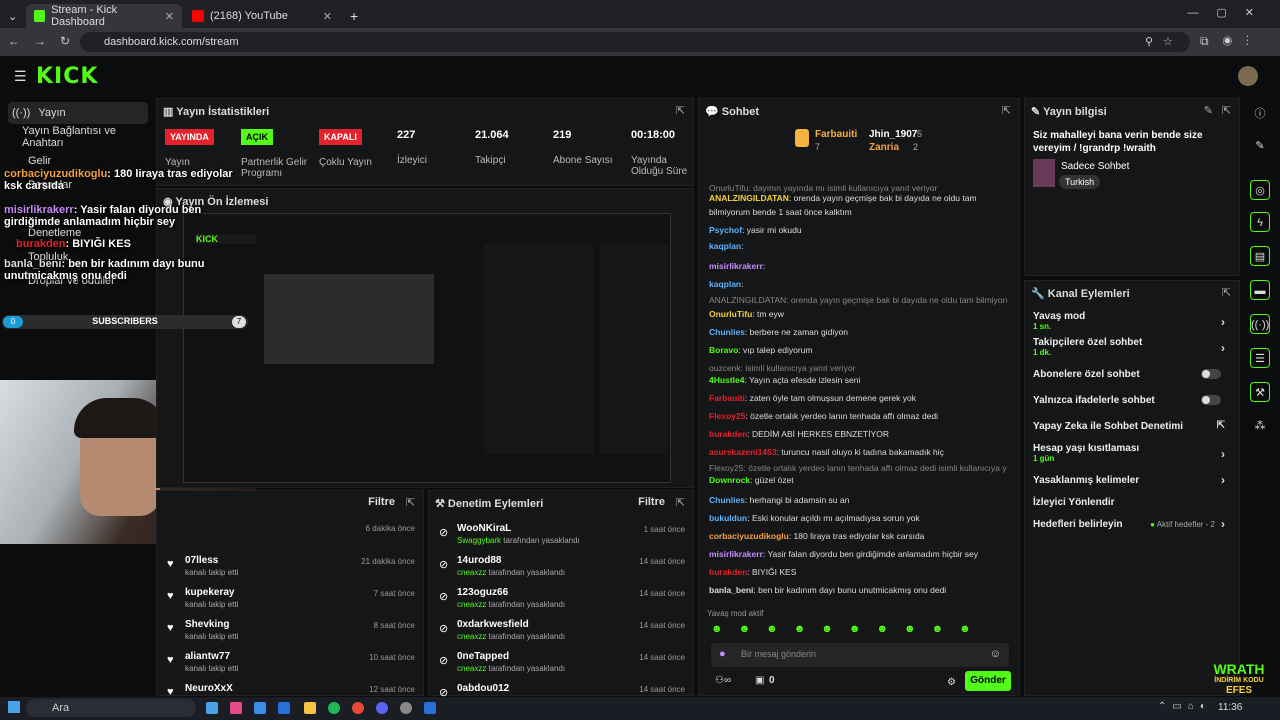  Describe the element at coordinates (310, 708) in the screenshot. I see `folder-icon` at that location.